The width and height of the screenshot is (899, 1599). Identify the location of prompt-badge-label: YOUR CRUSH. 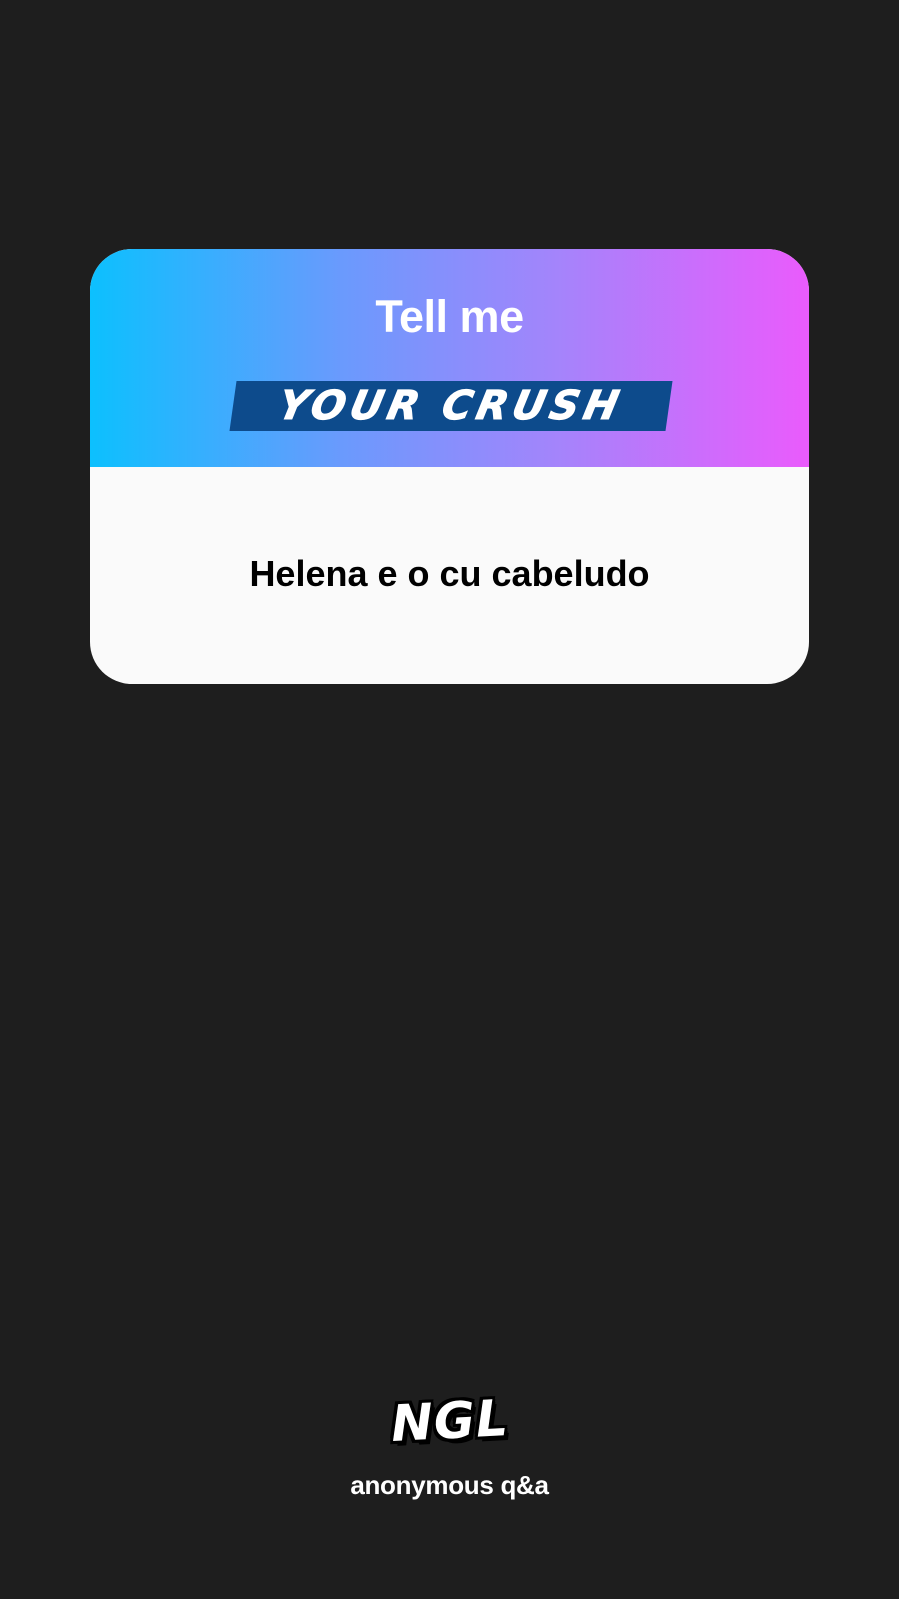
(451, 406).